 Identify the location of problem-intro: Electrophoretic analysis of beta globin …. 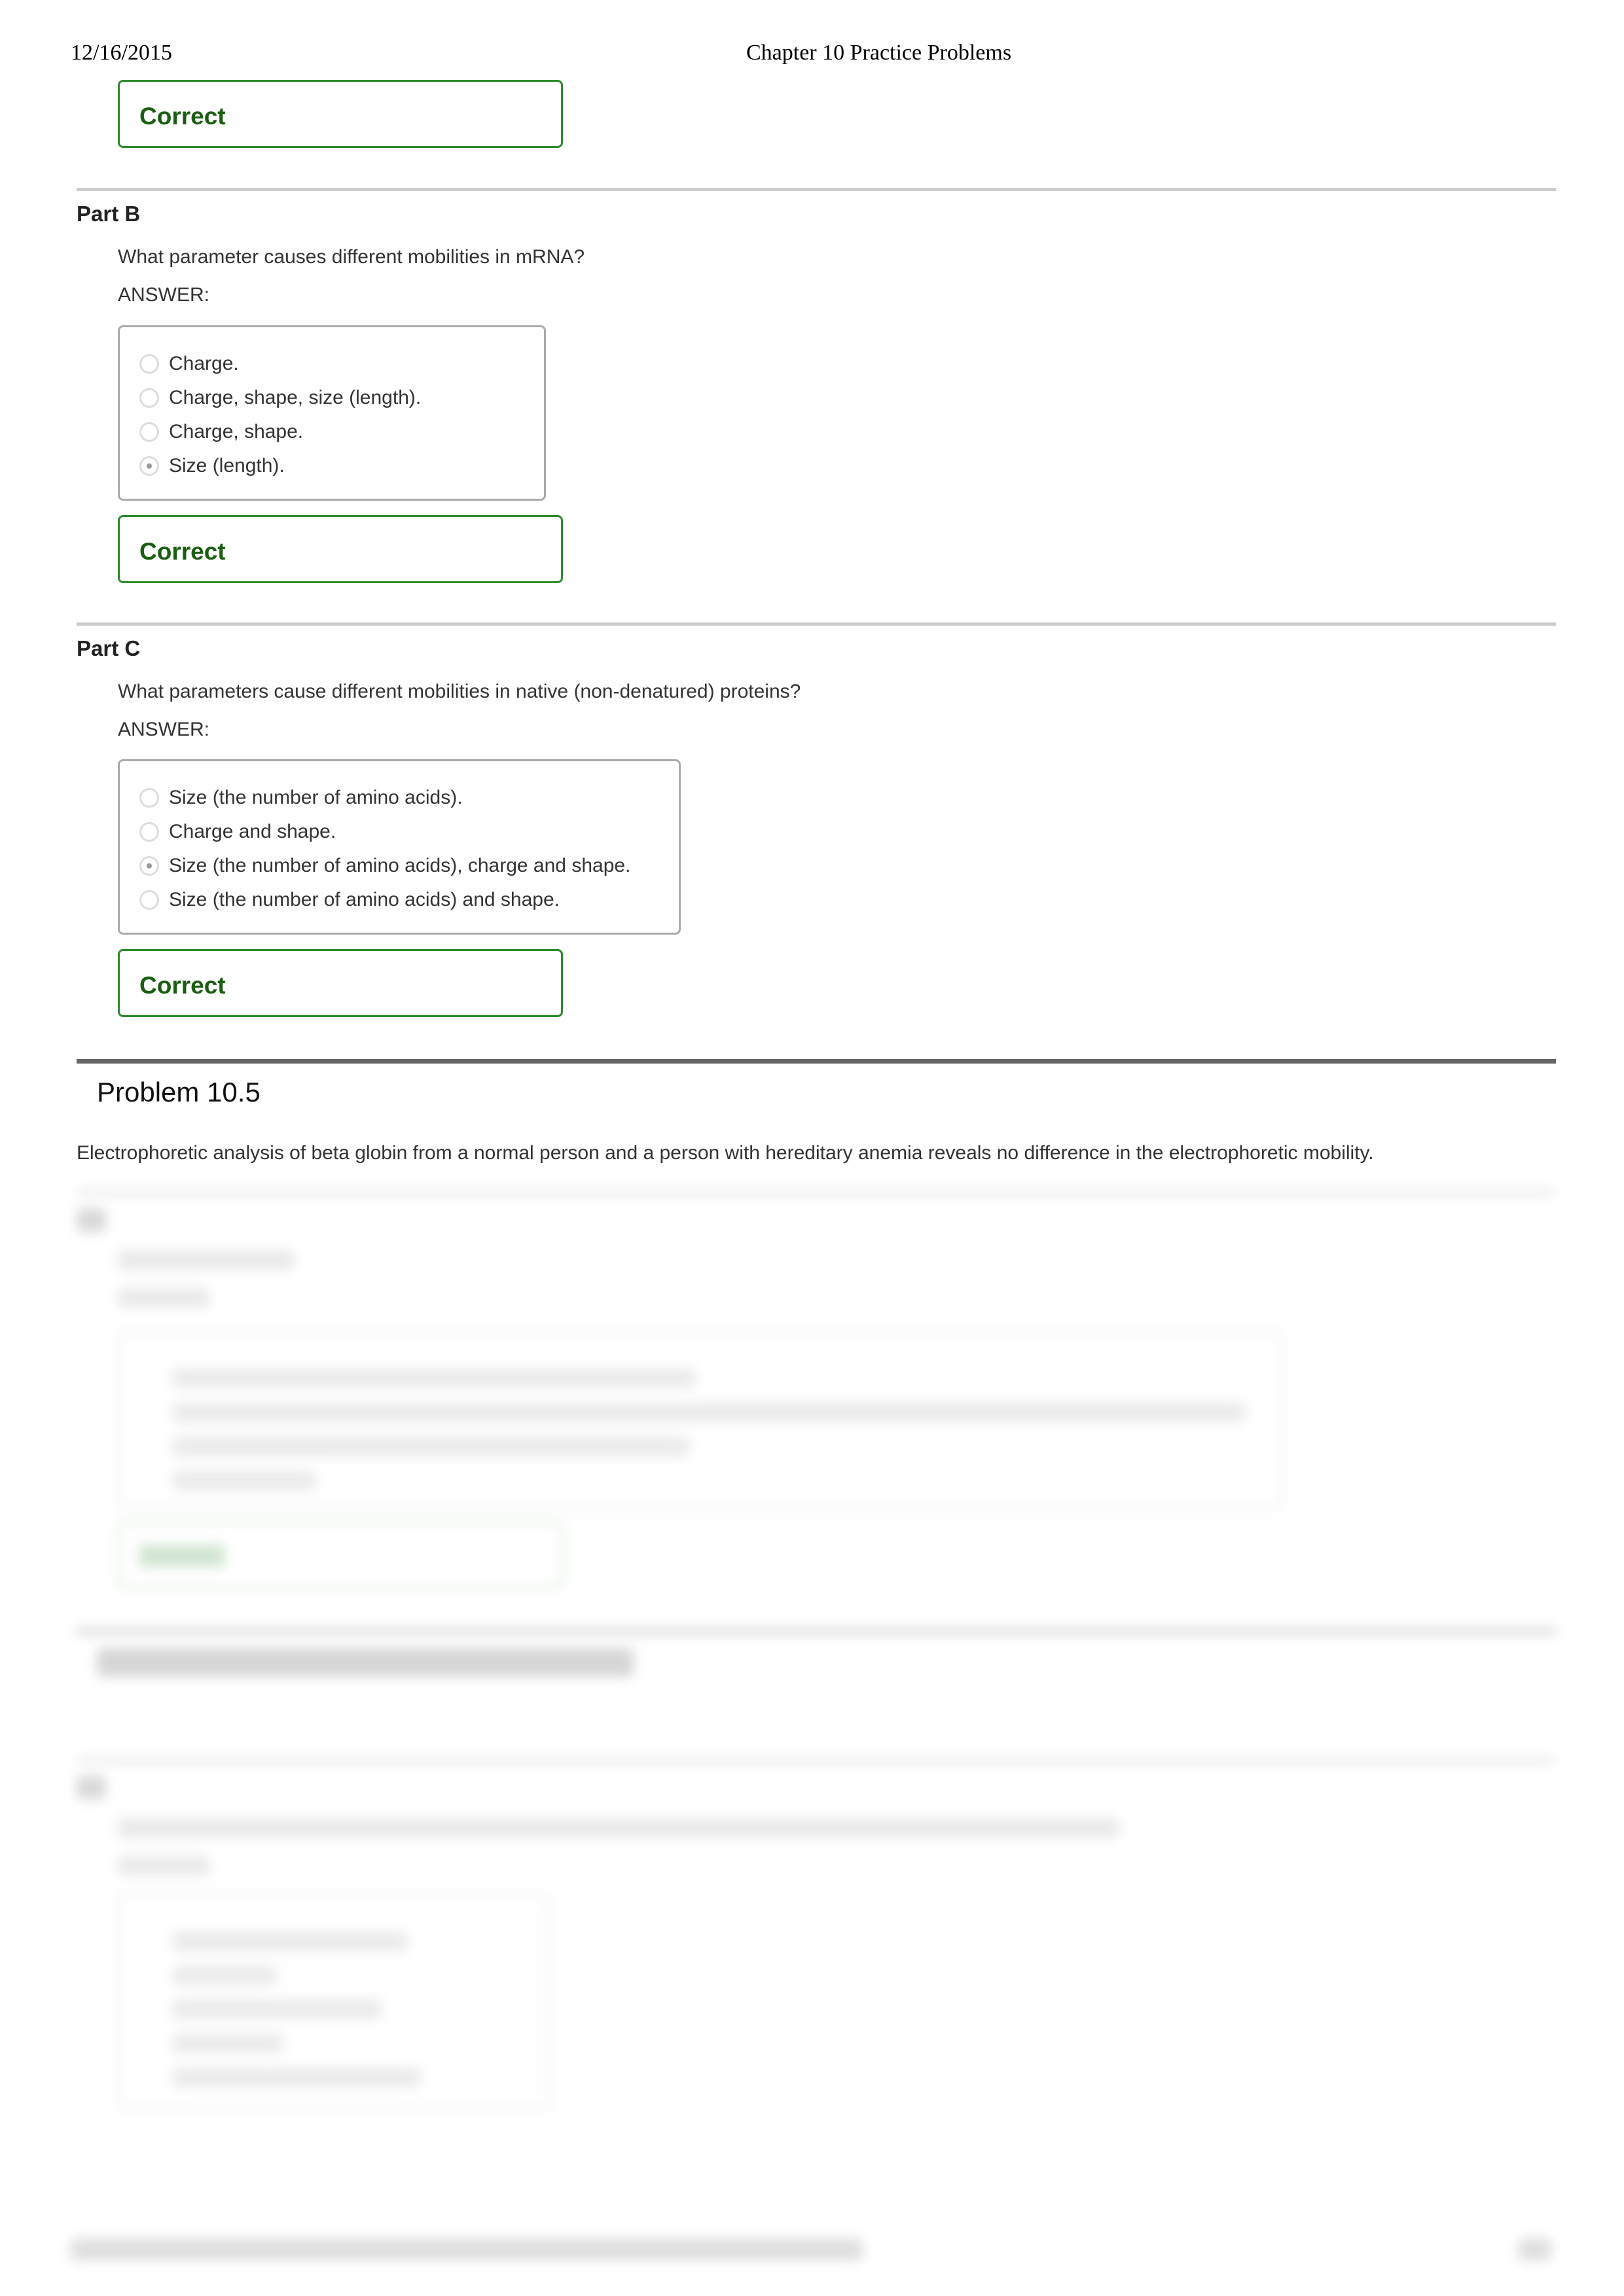
(725, 1153).